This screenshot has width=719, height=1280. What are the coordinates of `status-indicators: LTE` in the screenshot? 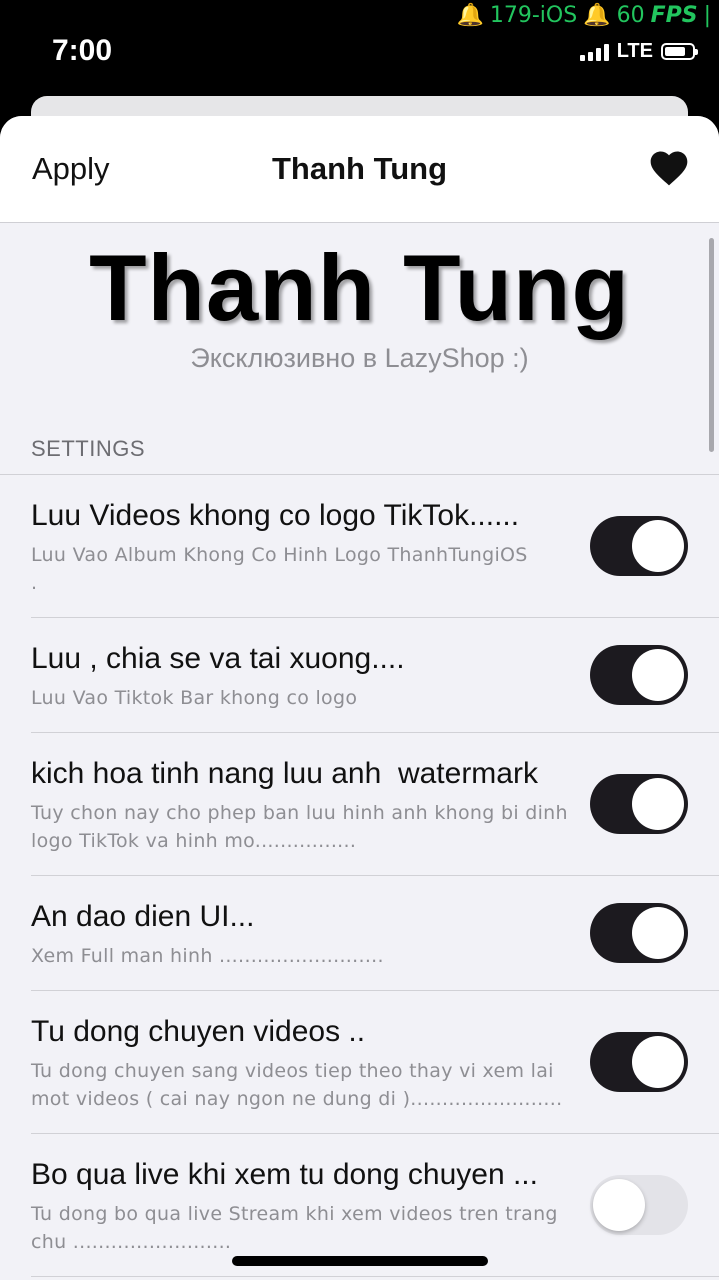 It's located at (638, 51).